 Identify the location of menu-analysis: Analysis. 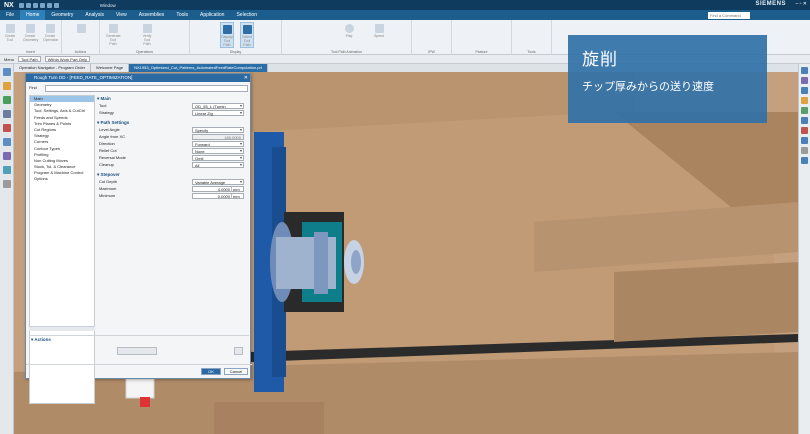
(94, 15).